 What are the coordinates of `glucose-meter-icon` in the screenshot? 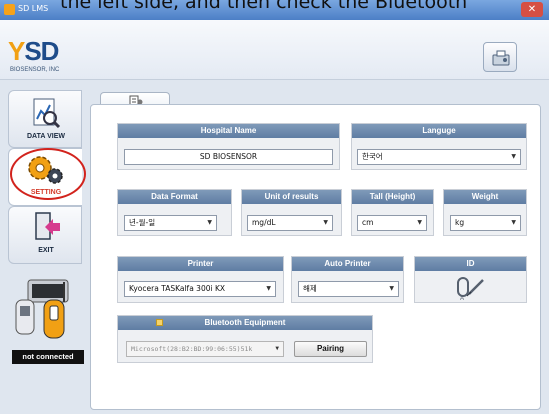 It's located at (42, 309).